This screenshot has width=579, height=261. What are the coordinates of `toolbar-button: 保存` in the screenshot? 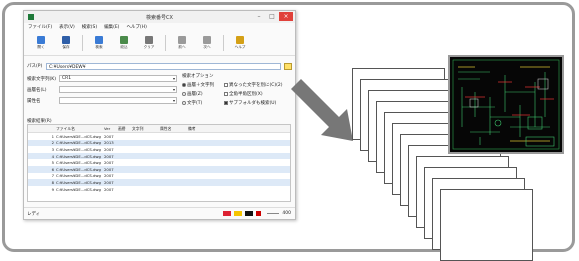 It's located at (66, 43).